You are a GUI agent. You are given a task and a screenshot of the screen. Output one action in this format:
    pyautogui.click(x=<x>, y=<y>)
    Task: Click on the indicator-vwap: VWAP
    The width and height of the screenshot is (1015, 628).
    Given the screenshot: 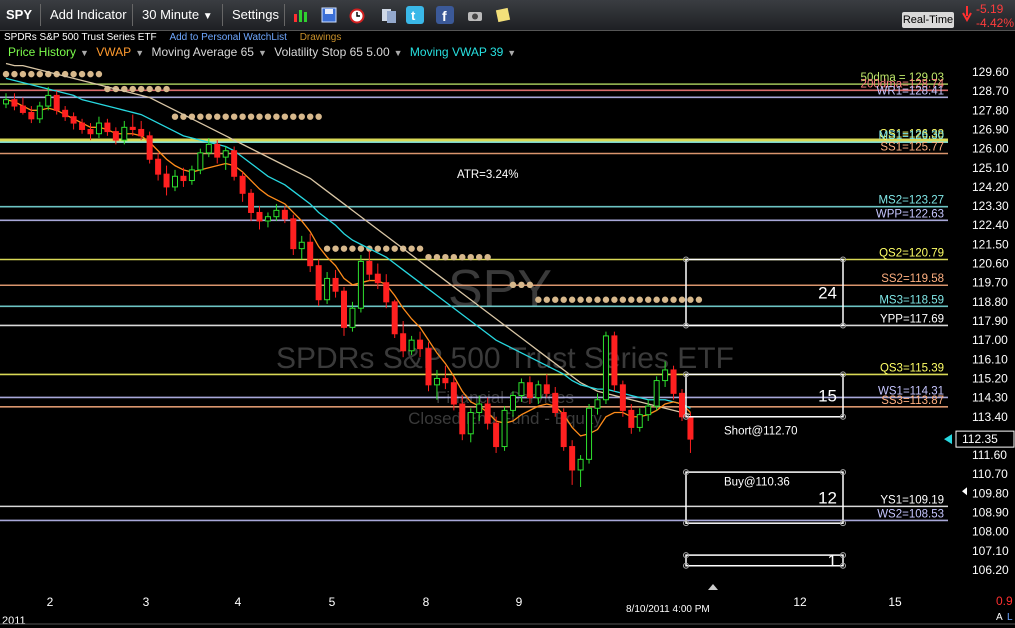 What is the action you would take?
    pyautogui.click(x=113, y=52)
    